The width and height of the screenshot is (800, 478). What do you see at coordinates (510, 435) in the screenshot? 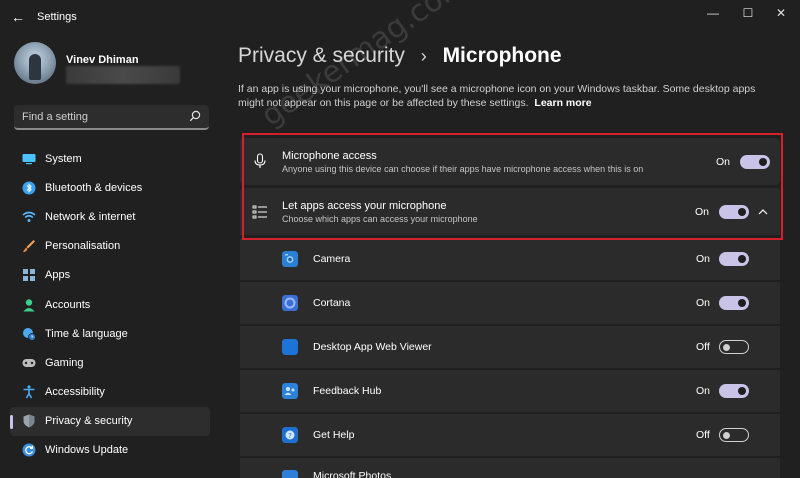
I see `app-row-get-help: ? Get Help Off` at bounding box center [510, 435].